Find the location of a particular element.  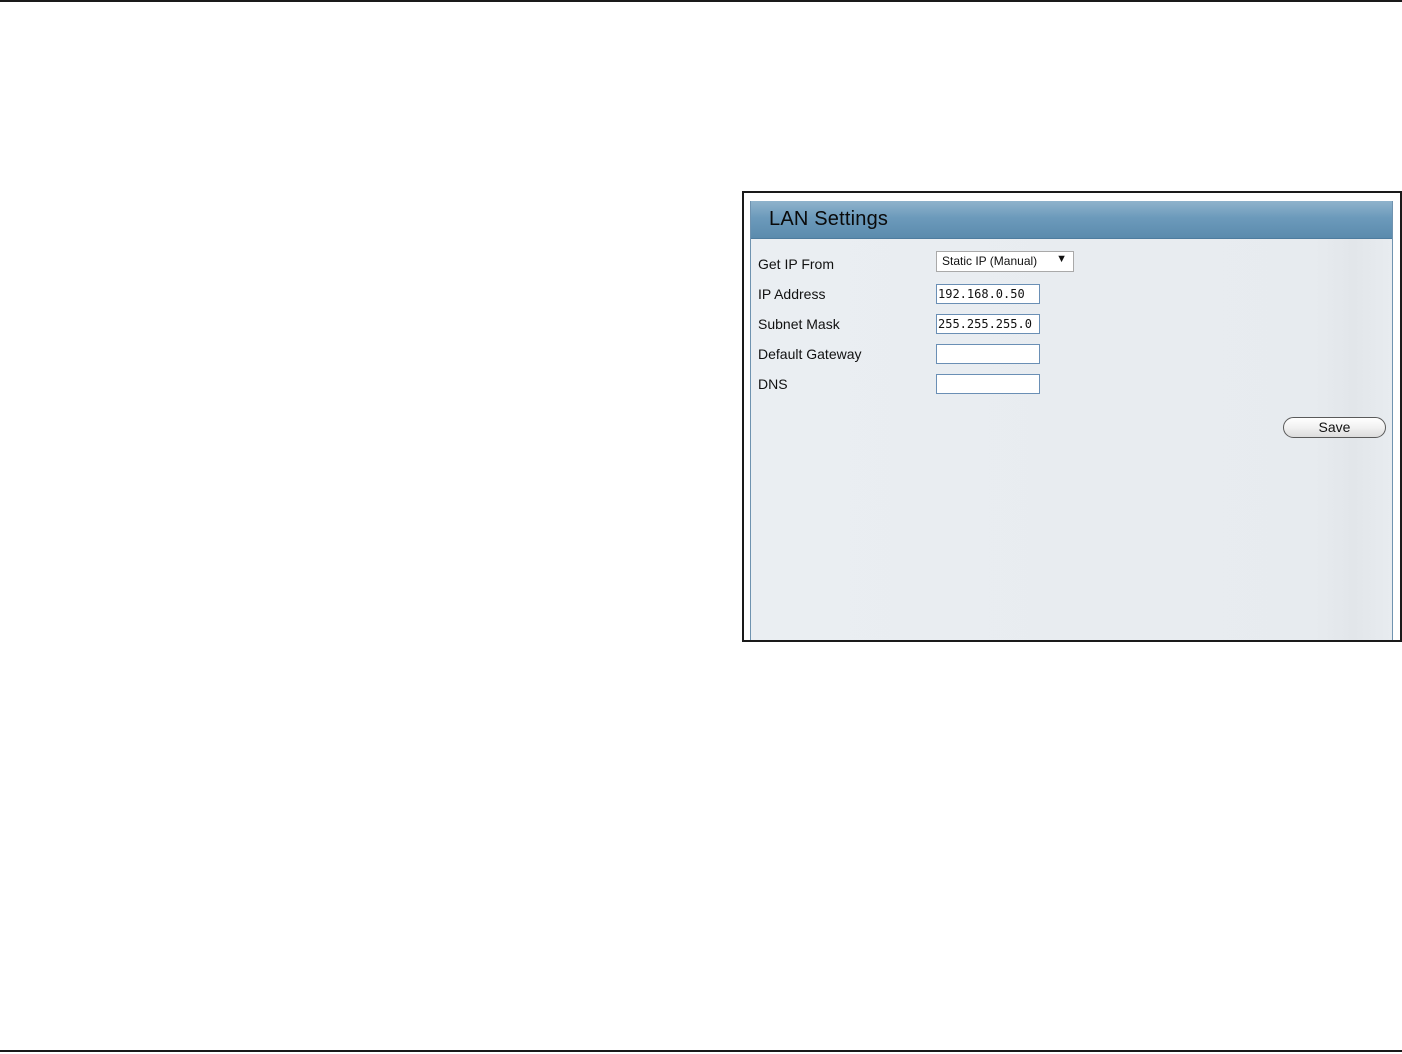

ip-address-label: IP Address is located at coordinates (792, 294).